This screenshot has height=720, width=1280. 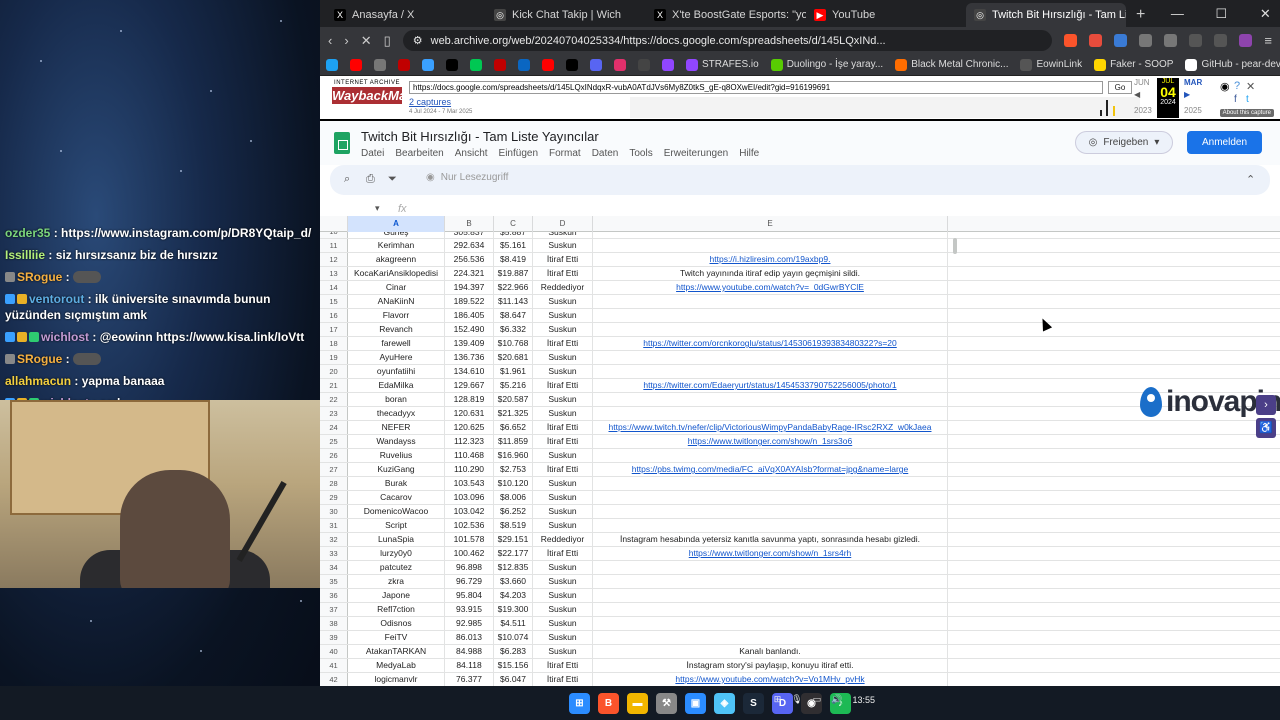 I want to click on amount-cell: $10.768, so click(x=513, y=343).